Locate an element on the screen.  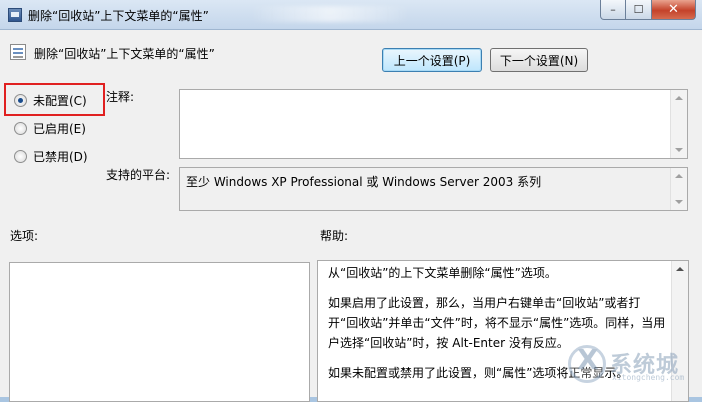
minimize-button: – is located at coordinates (613, 10).